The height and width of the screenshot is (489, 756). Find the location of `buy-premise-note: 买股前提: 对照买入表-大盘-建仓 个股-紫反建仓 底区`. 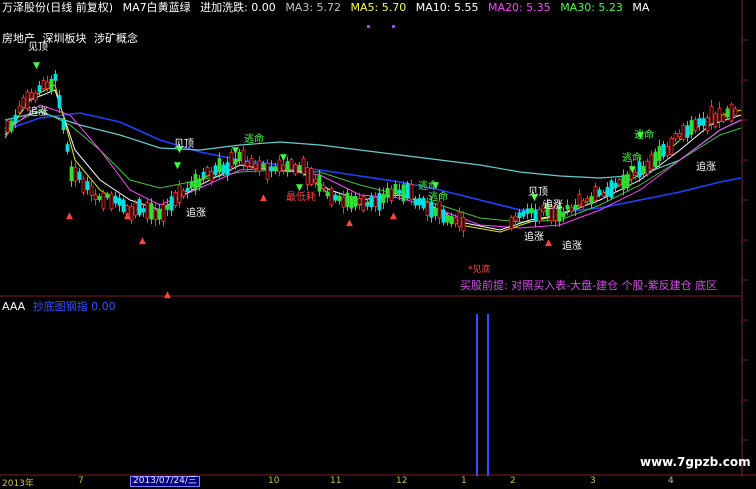

buy-premise-note: 买股前提: 对照买入表-大盘-建仓 个股-紫反建仓 底区 is located at coordinates (589, 285).